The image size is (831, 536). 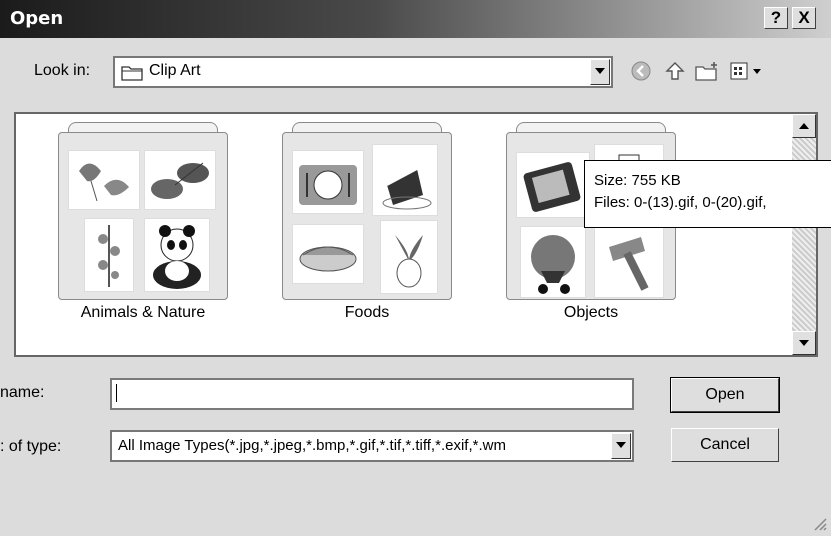 What do you see at coordinates (62, 70) in the screenshot?
I see `lookin-label: Look in:` at bounding box center [62, 70].